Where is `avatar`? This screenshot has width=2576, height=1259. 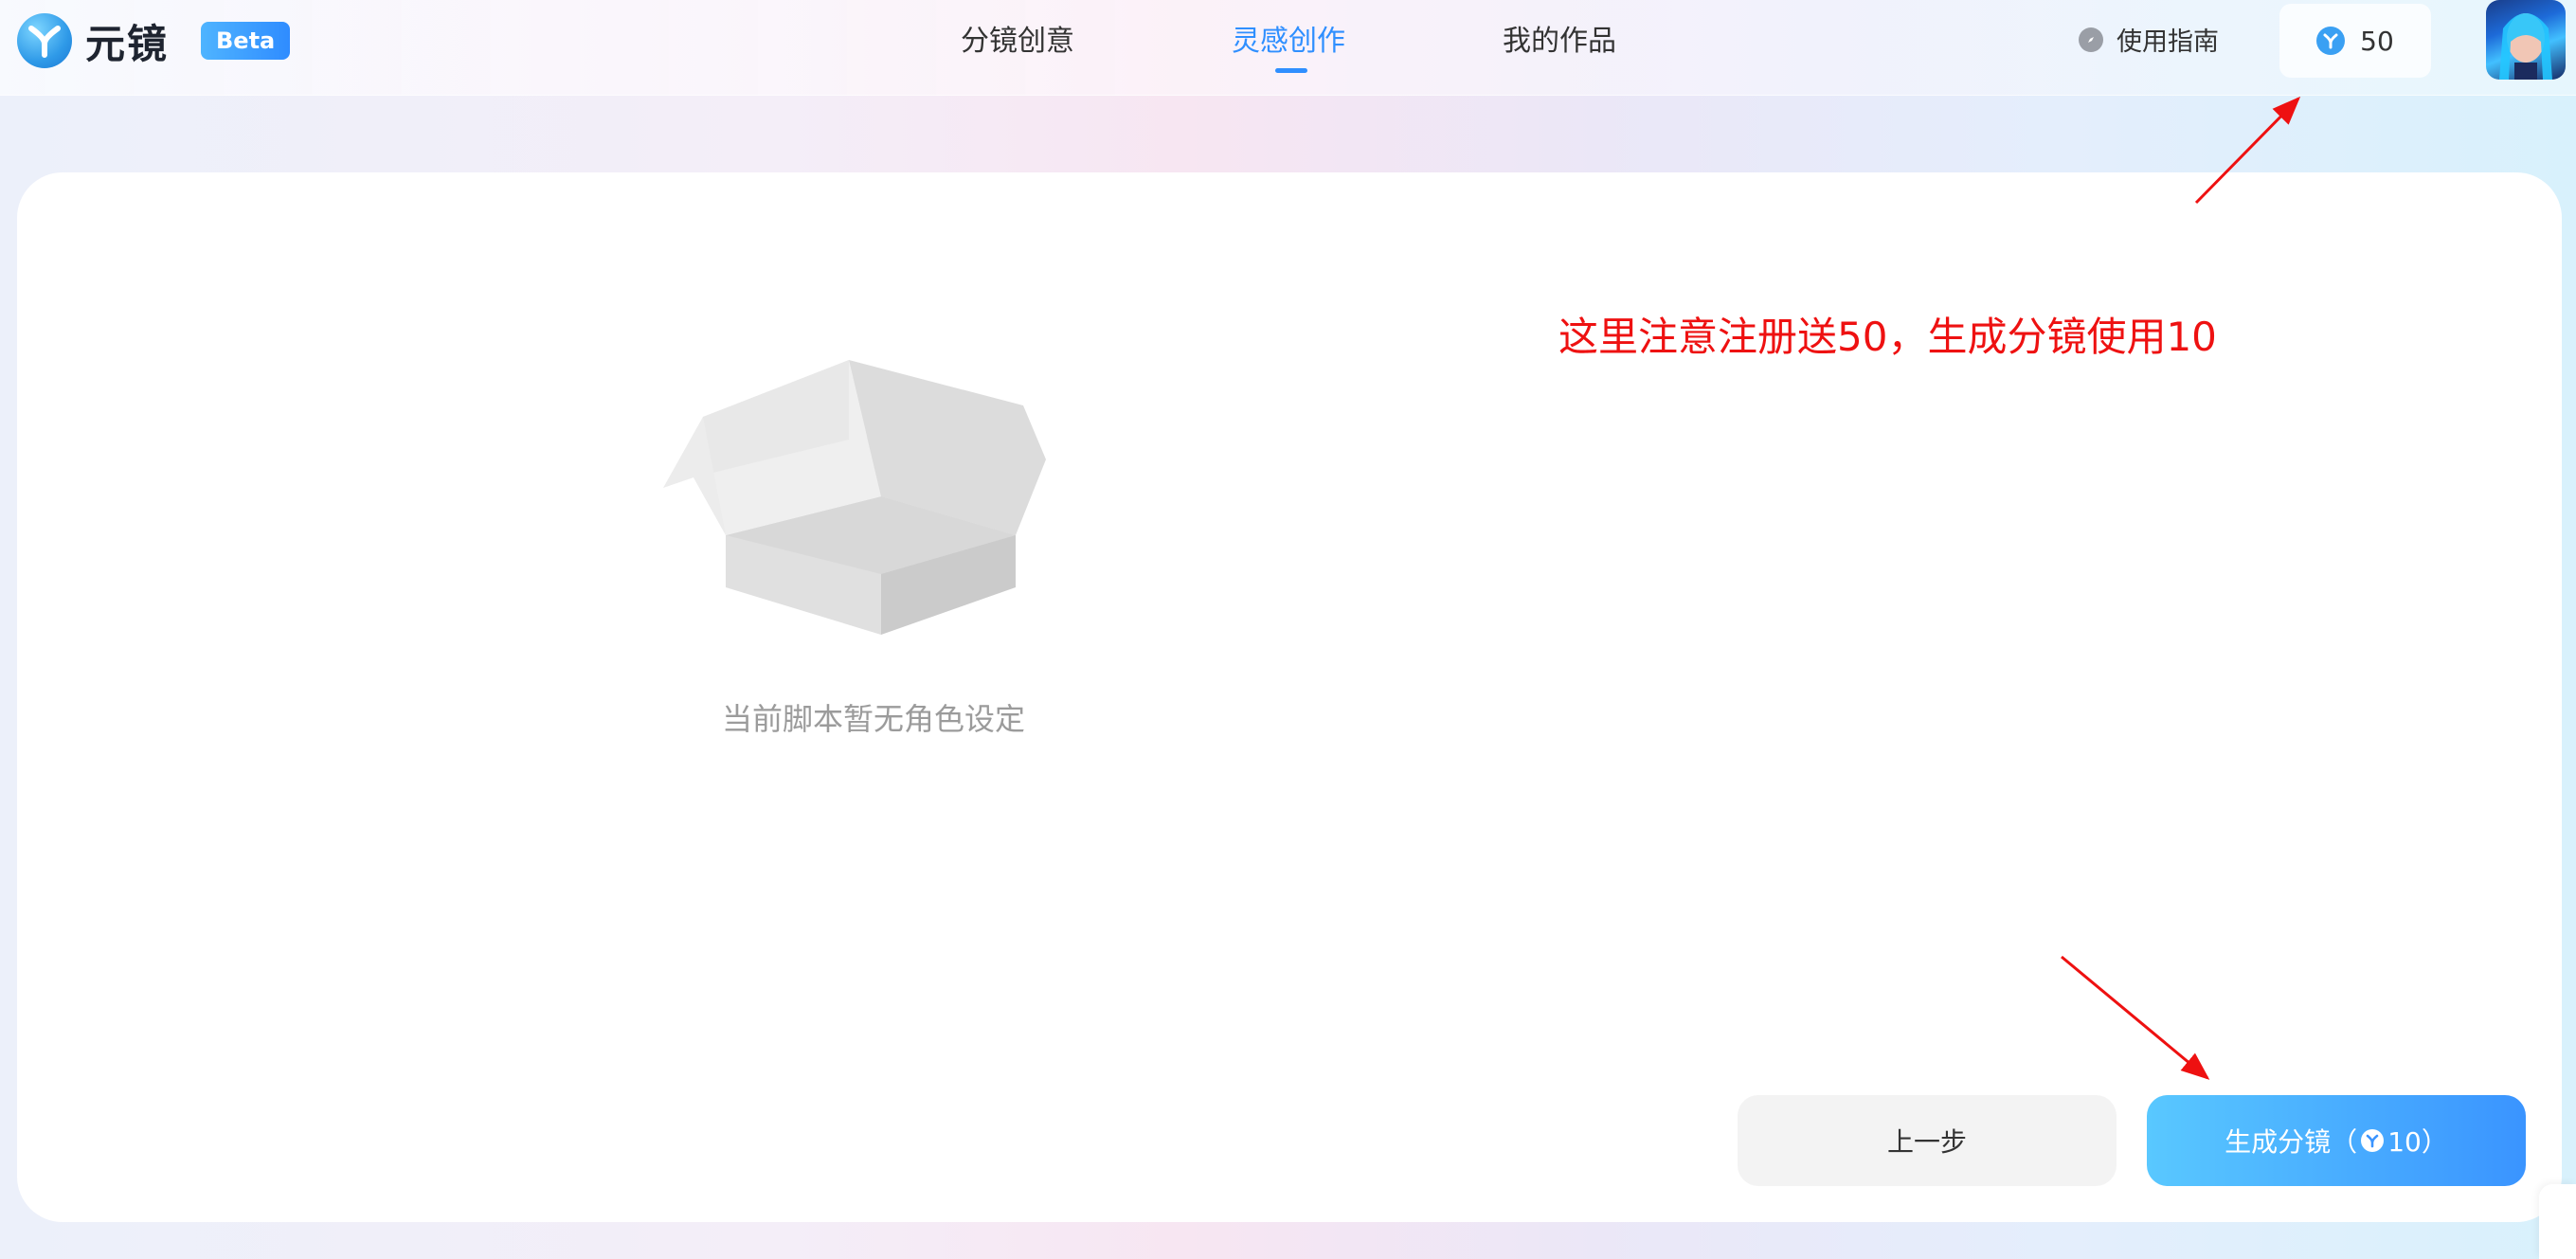 avatar is located at coordinates (2526, 40).